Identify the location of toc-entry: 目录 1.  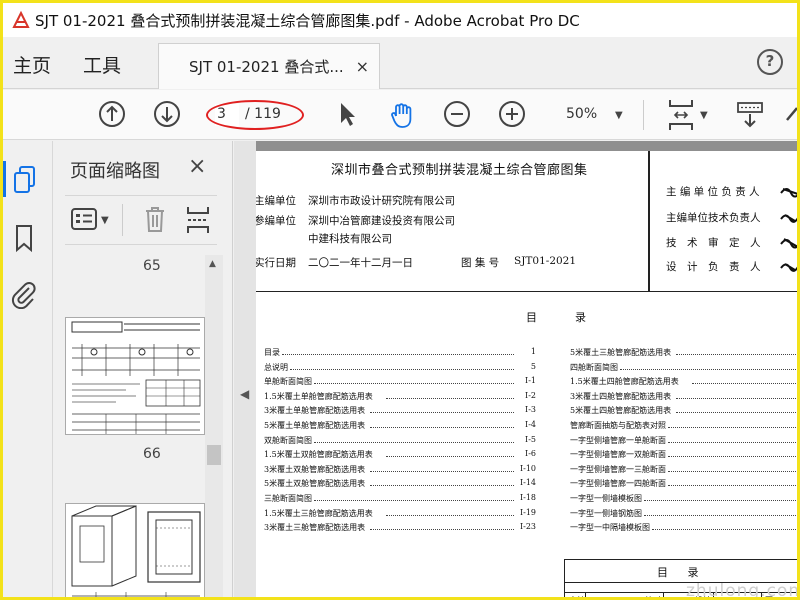
(400, 352).